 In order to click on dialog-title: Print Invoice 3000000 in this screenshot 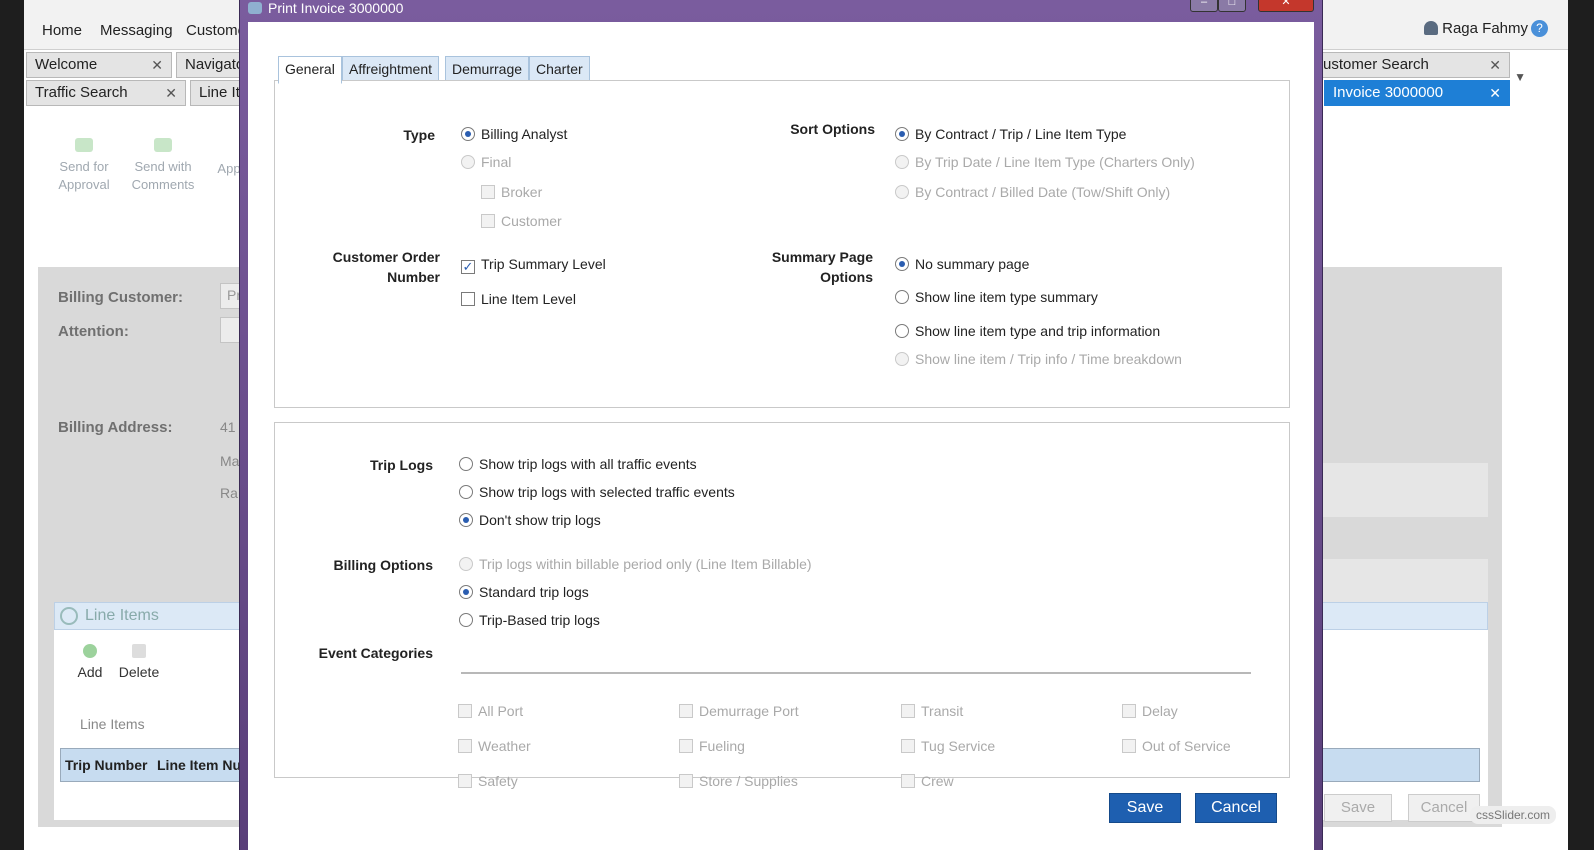, I will do `click(336, 8)`.